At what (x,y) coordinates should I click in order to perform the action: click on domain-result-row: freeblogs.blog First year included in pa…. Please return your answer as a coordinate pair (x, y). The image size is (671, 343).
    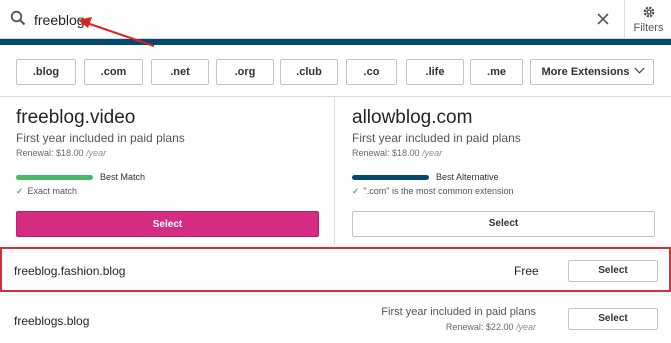
    Looking at the image, I should click on (335, 319).